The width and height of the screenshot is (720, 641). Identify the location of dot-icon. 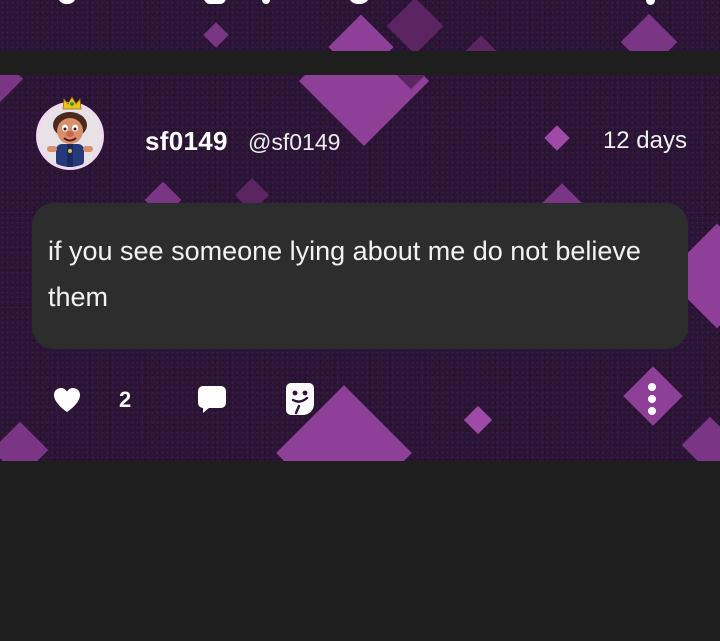
(266, 2).